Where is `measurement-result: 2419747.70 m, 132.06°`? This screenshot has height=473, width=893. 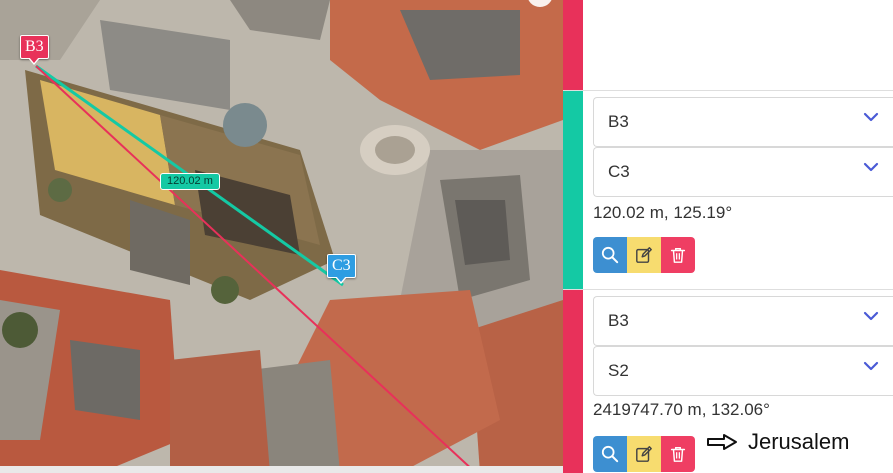
measurement-result: 2419747.70 m, 132.06° is located at coordinates (681, 409).